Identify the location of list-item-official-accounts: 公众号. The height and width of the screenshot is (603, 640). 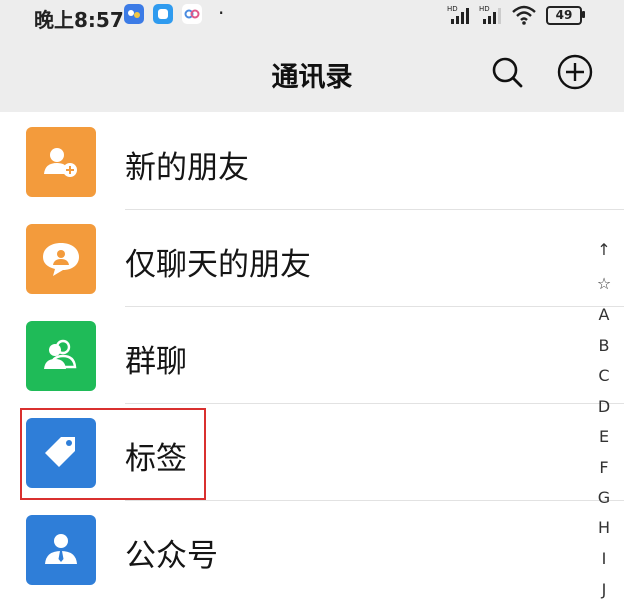
(298, 549).